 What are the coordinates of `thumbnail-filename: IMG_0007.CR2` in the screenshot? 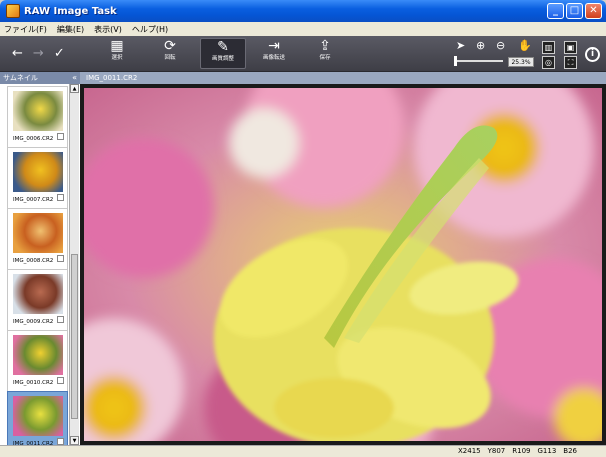 It's located at (33, 200).